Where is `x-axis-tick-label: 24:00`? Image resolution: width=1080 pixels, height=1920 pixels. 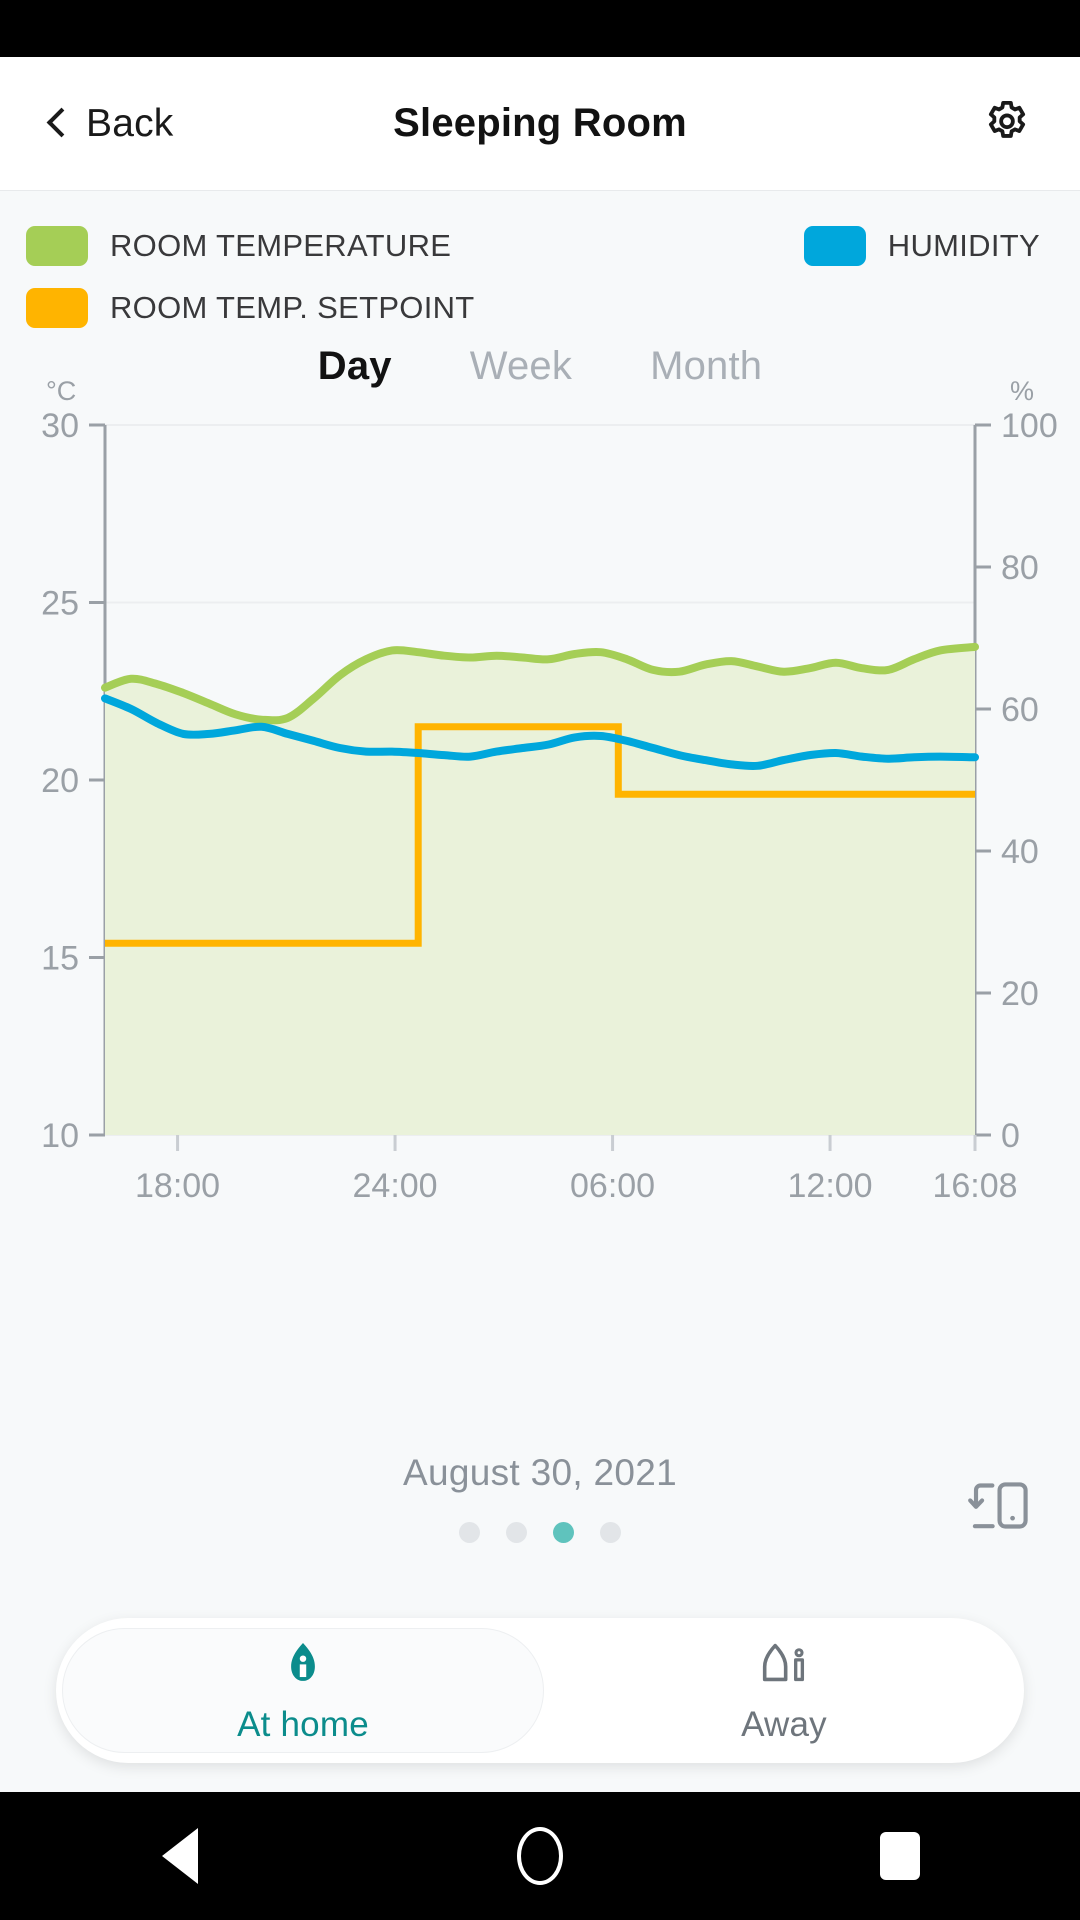 x-axis-tick-label: 24:00 is located at coordinates (395, 1186).